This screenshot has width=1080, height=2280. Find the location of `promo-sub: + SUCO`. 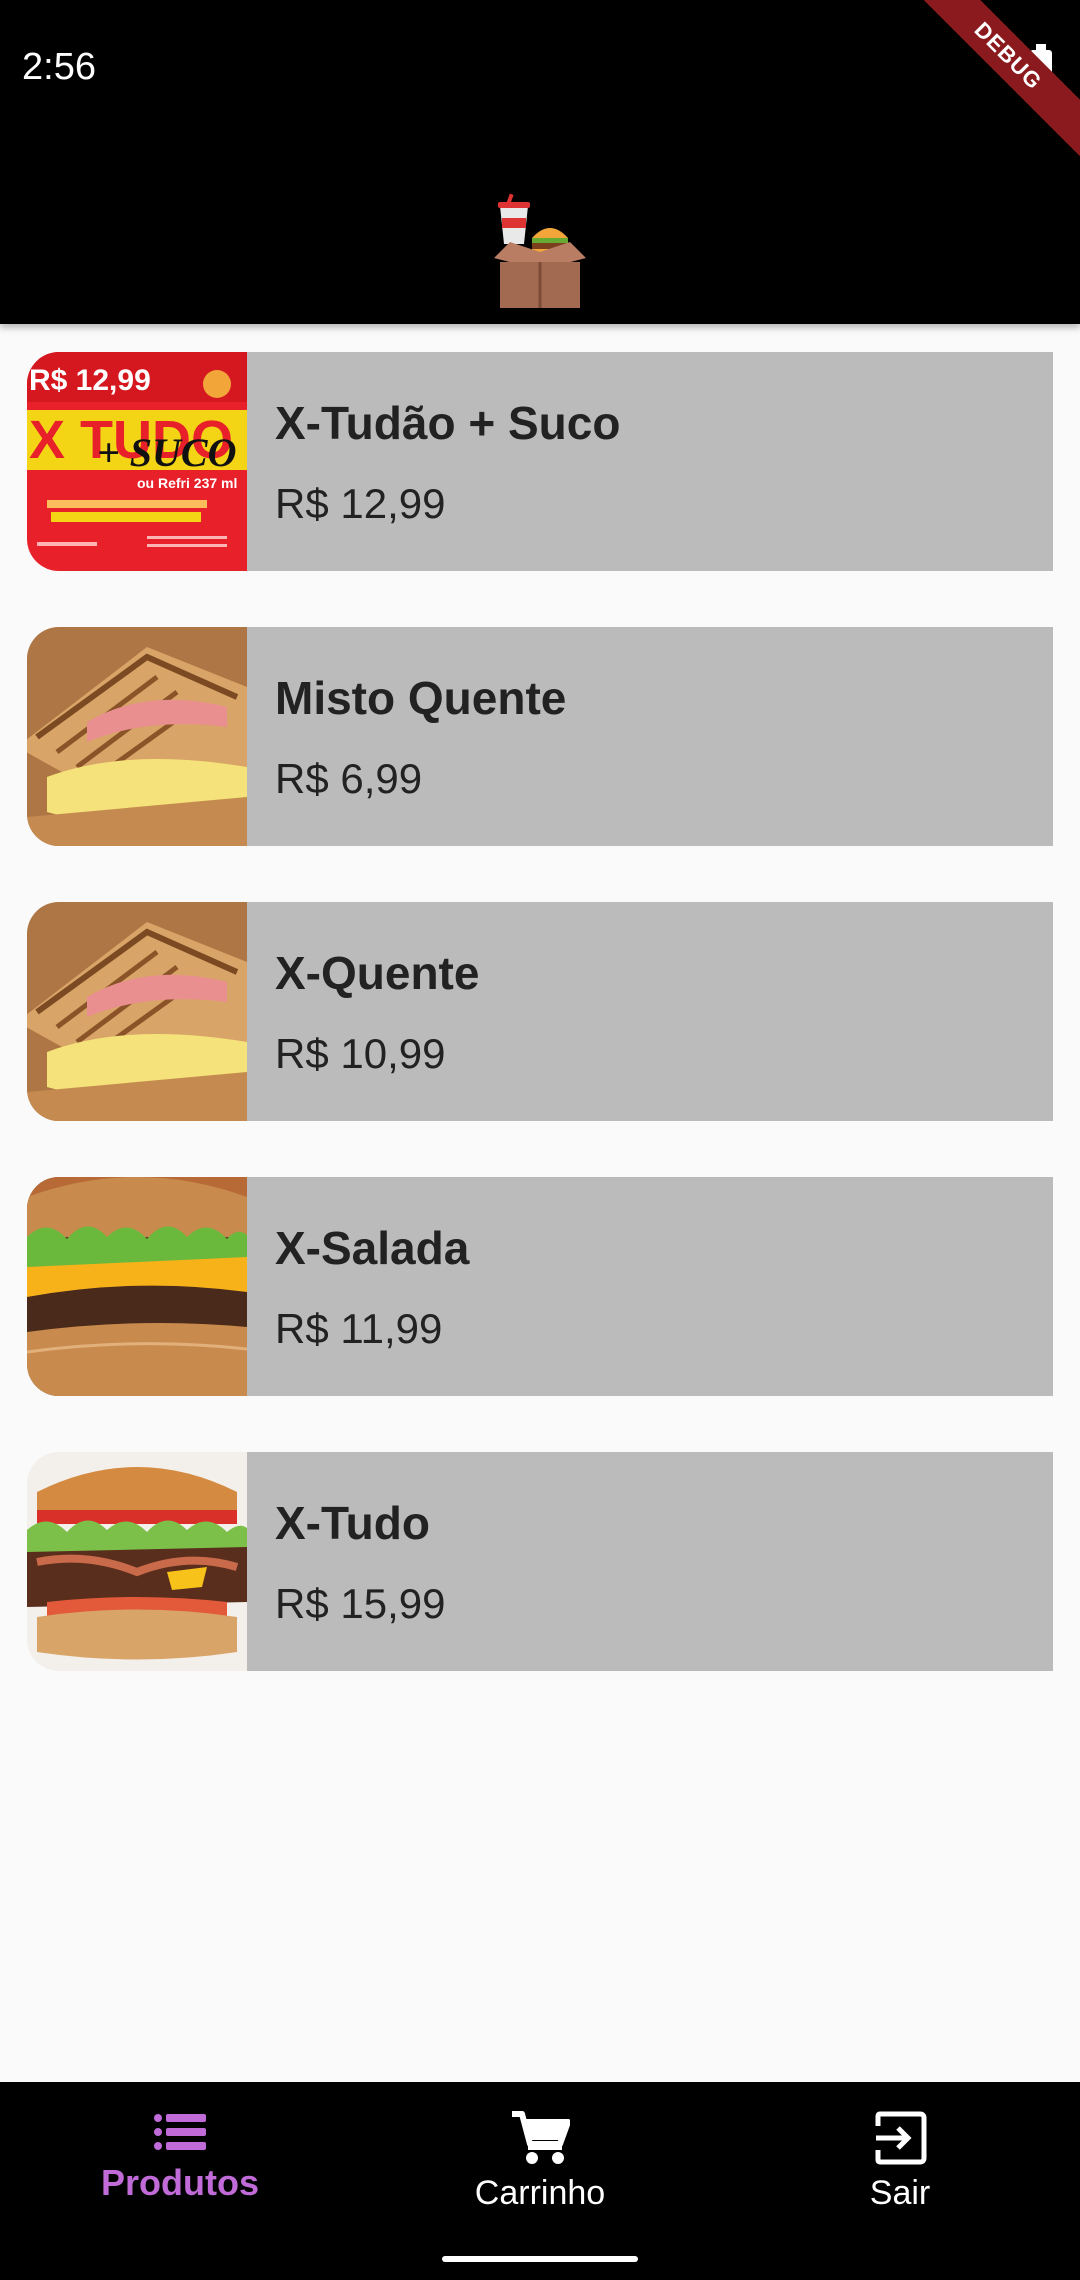

promo-sub: + SUCO is located at coordinates (167, 452).